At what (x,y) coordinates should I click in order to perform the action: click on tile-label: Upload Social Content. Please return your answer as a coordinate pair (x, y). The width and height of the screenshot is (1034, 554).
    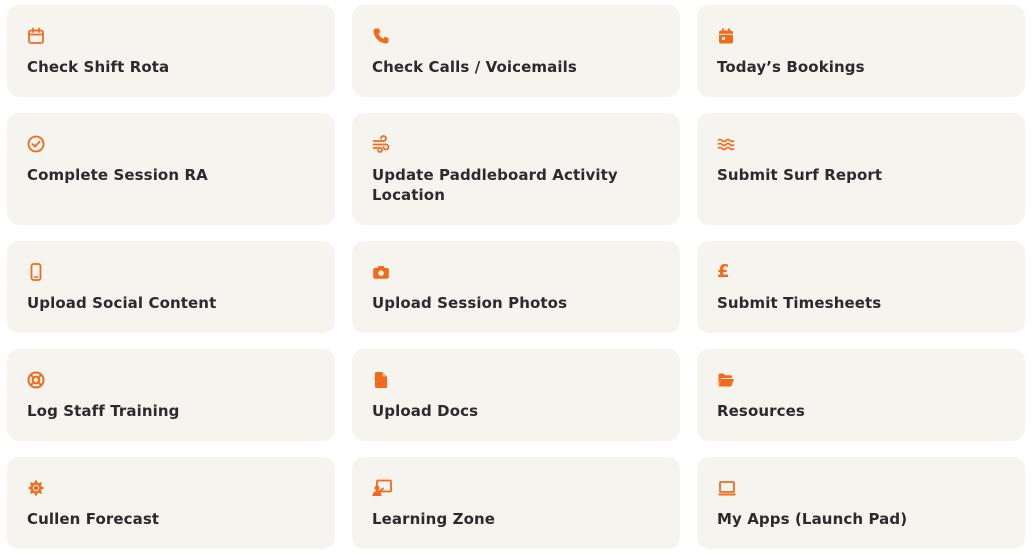
    Looking at the image, I should click on (122, 303).